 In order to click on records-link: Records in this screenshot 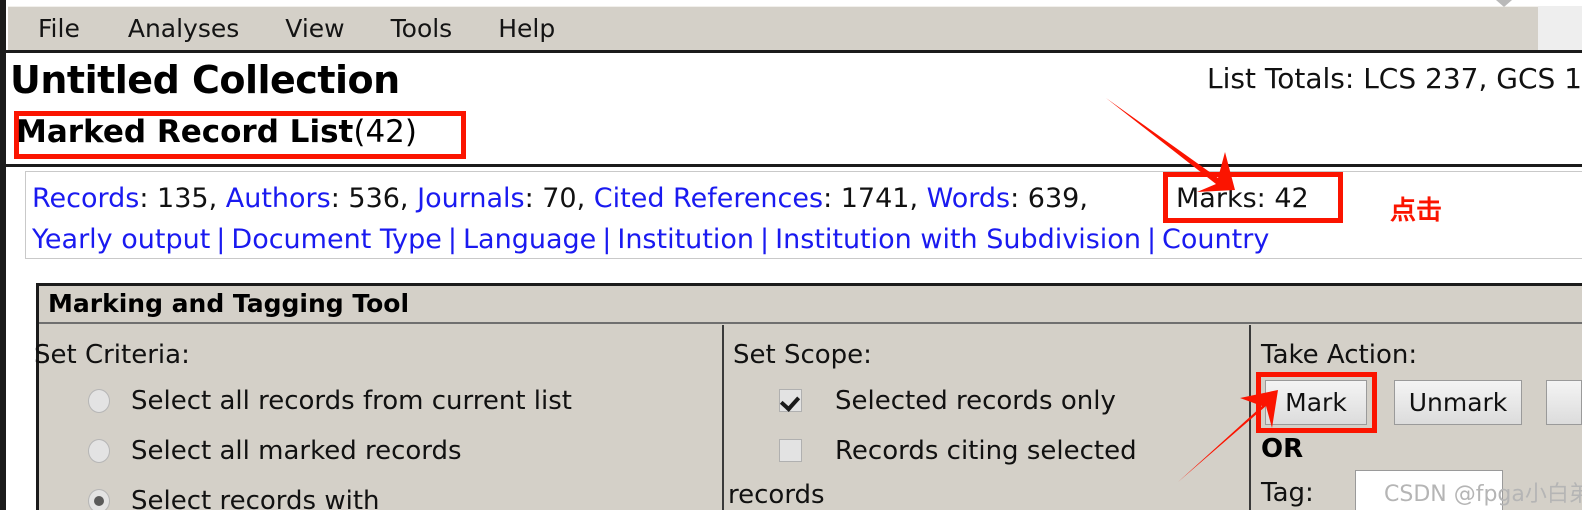, I will do `click(85, 198)`.